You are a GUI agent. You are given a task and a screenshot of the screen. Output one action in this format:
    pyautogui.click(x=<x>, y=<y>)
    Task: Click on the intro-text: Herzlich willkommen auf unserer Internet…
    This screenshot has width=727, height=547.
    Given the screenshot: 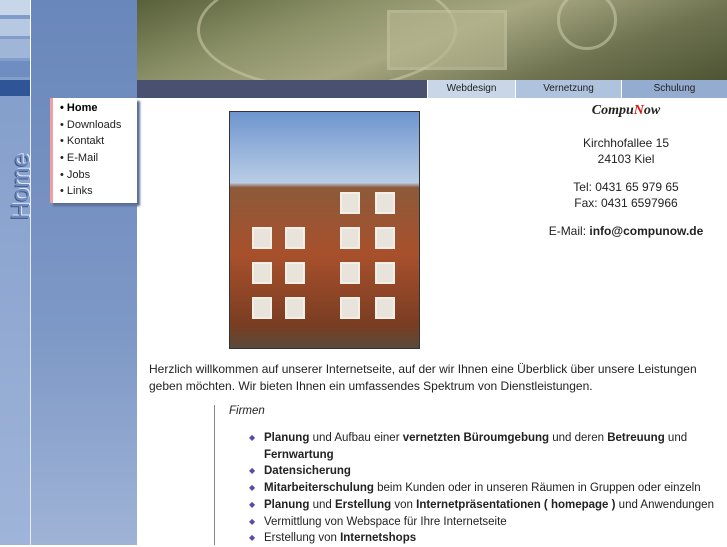 What is the action you would take?
    pyautogui.click(x=423, y=377)
    